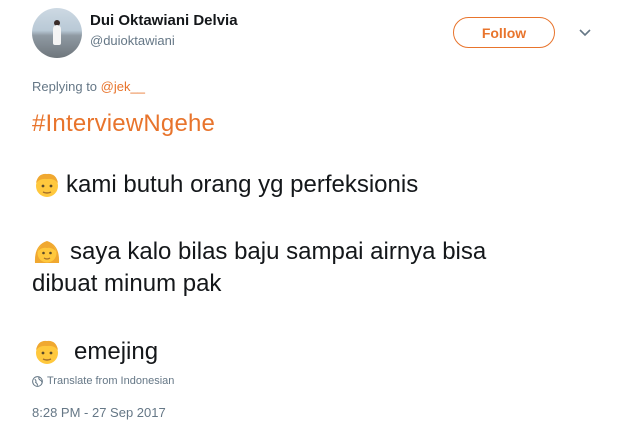 The height and width of the screenshot is (429, 629). I want to click on globe-icon, so click(37, 381).